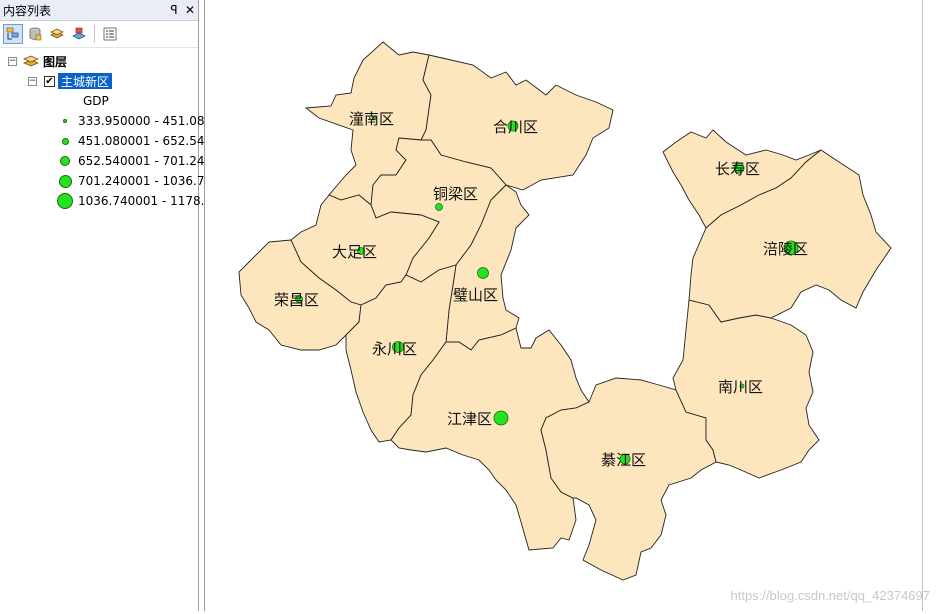 This screenshot has width=936, height=614. I want to click on district-label: 铜梁区, so click(455, 194).